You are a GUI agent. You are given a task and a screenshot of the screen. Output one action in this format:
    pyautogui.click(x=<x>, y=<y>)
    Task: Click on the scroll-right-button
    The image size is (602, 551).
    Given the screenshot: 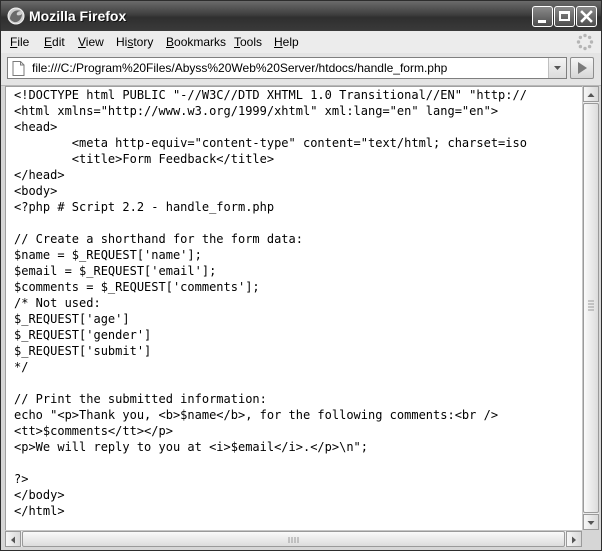 What is the action you would take?
    pyautogui.click(x=574, y=539)
    